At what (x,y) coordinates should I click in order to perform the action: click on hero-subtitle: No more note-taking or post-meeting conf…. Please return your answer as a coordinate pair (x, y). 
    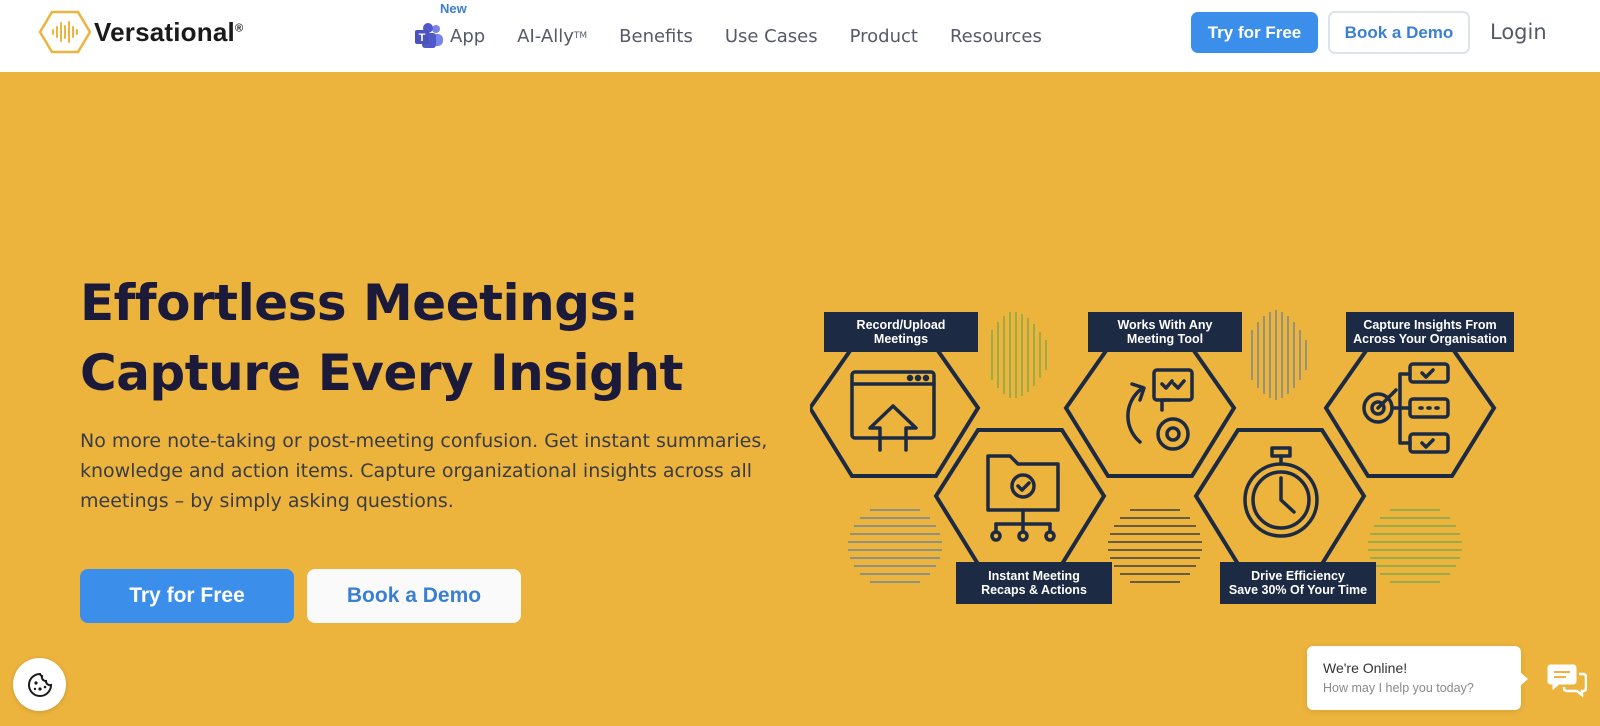
    Looking at the image, I should click on (424, 471).